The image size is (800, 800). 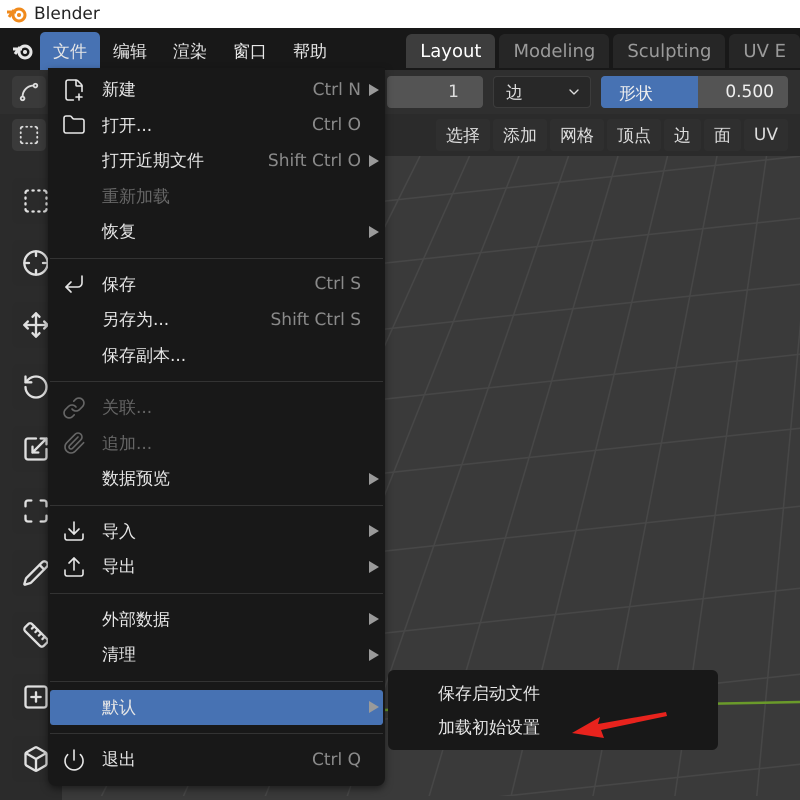 I want to click on menu-item: 窗口, so click(x=250, y=51).